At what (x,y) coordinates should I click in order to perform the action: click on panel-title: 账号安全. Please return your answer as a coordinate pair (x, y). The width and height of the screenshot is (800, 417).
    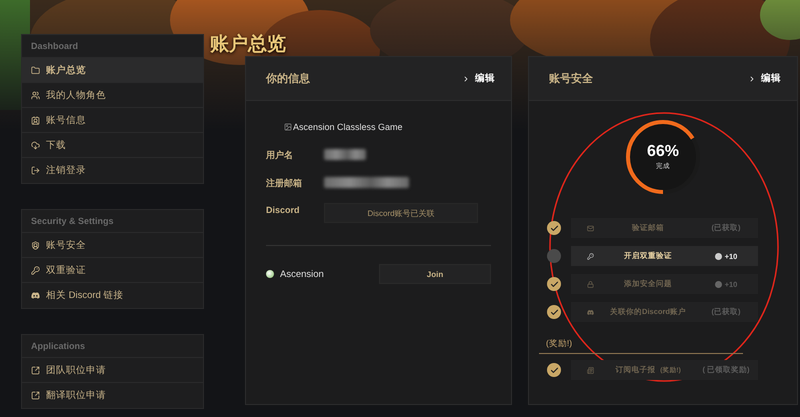
    Looking at the image, I should click on (571, 79).